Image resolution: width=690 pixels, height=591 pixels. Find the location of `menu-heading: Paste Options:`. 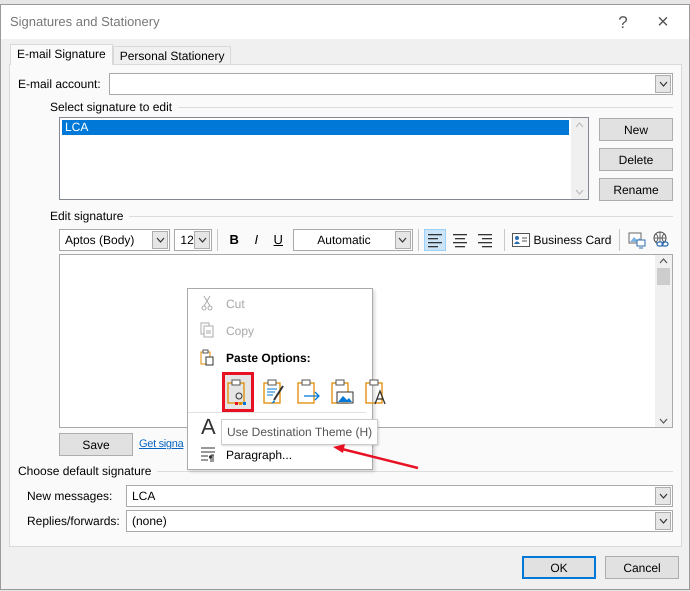

menu-heading: Paste Options: is located at coordinates (280, 357).